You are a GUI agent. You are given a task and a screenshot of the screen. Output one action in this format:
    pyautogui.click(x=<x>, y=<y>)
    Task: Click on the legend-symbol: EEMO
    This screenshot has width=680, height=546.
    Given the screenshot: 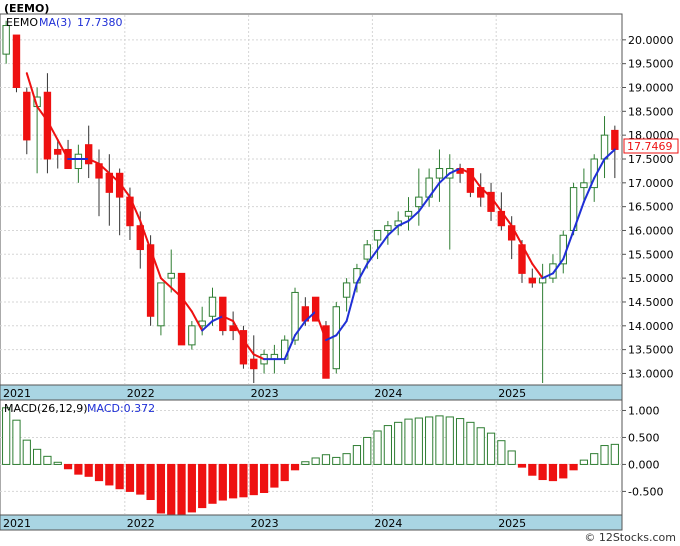 What is the action you would take?
    pyautogui.click(x=22, y=22)
    